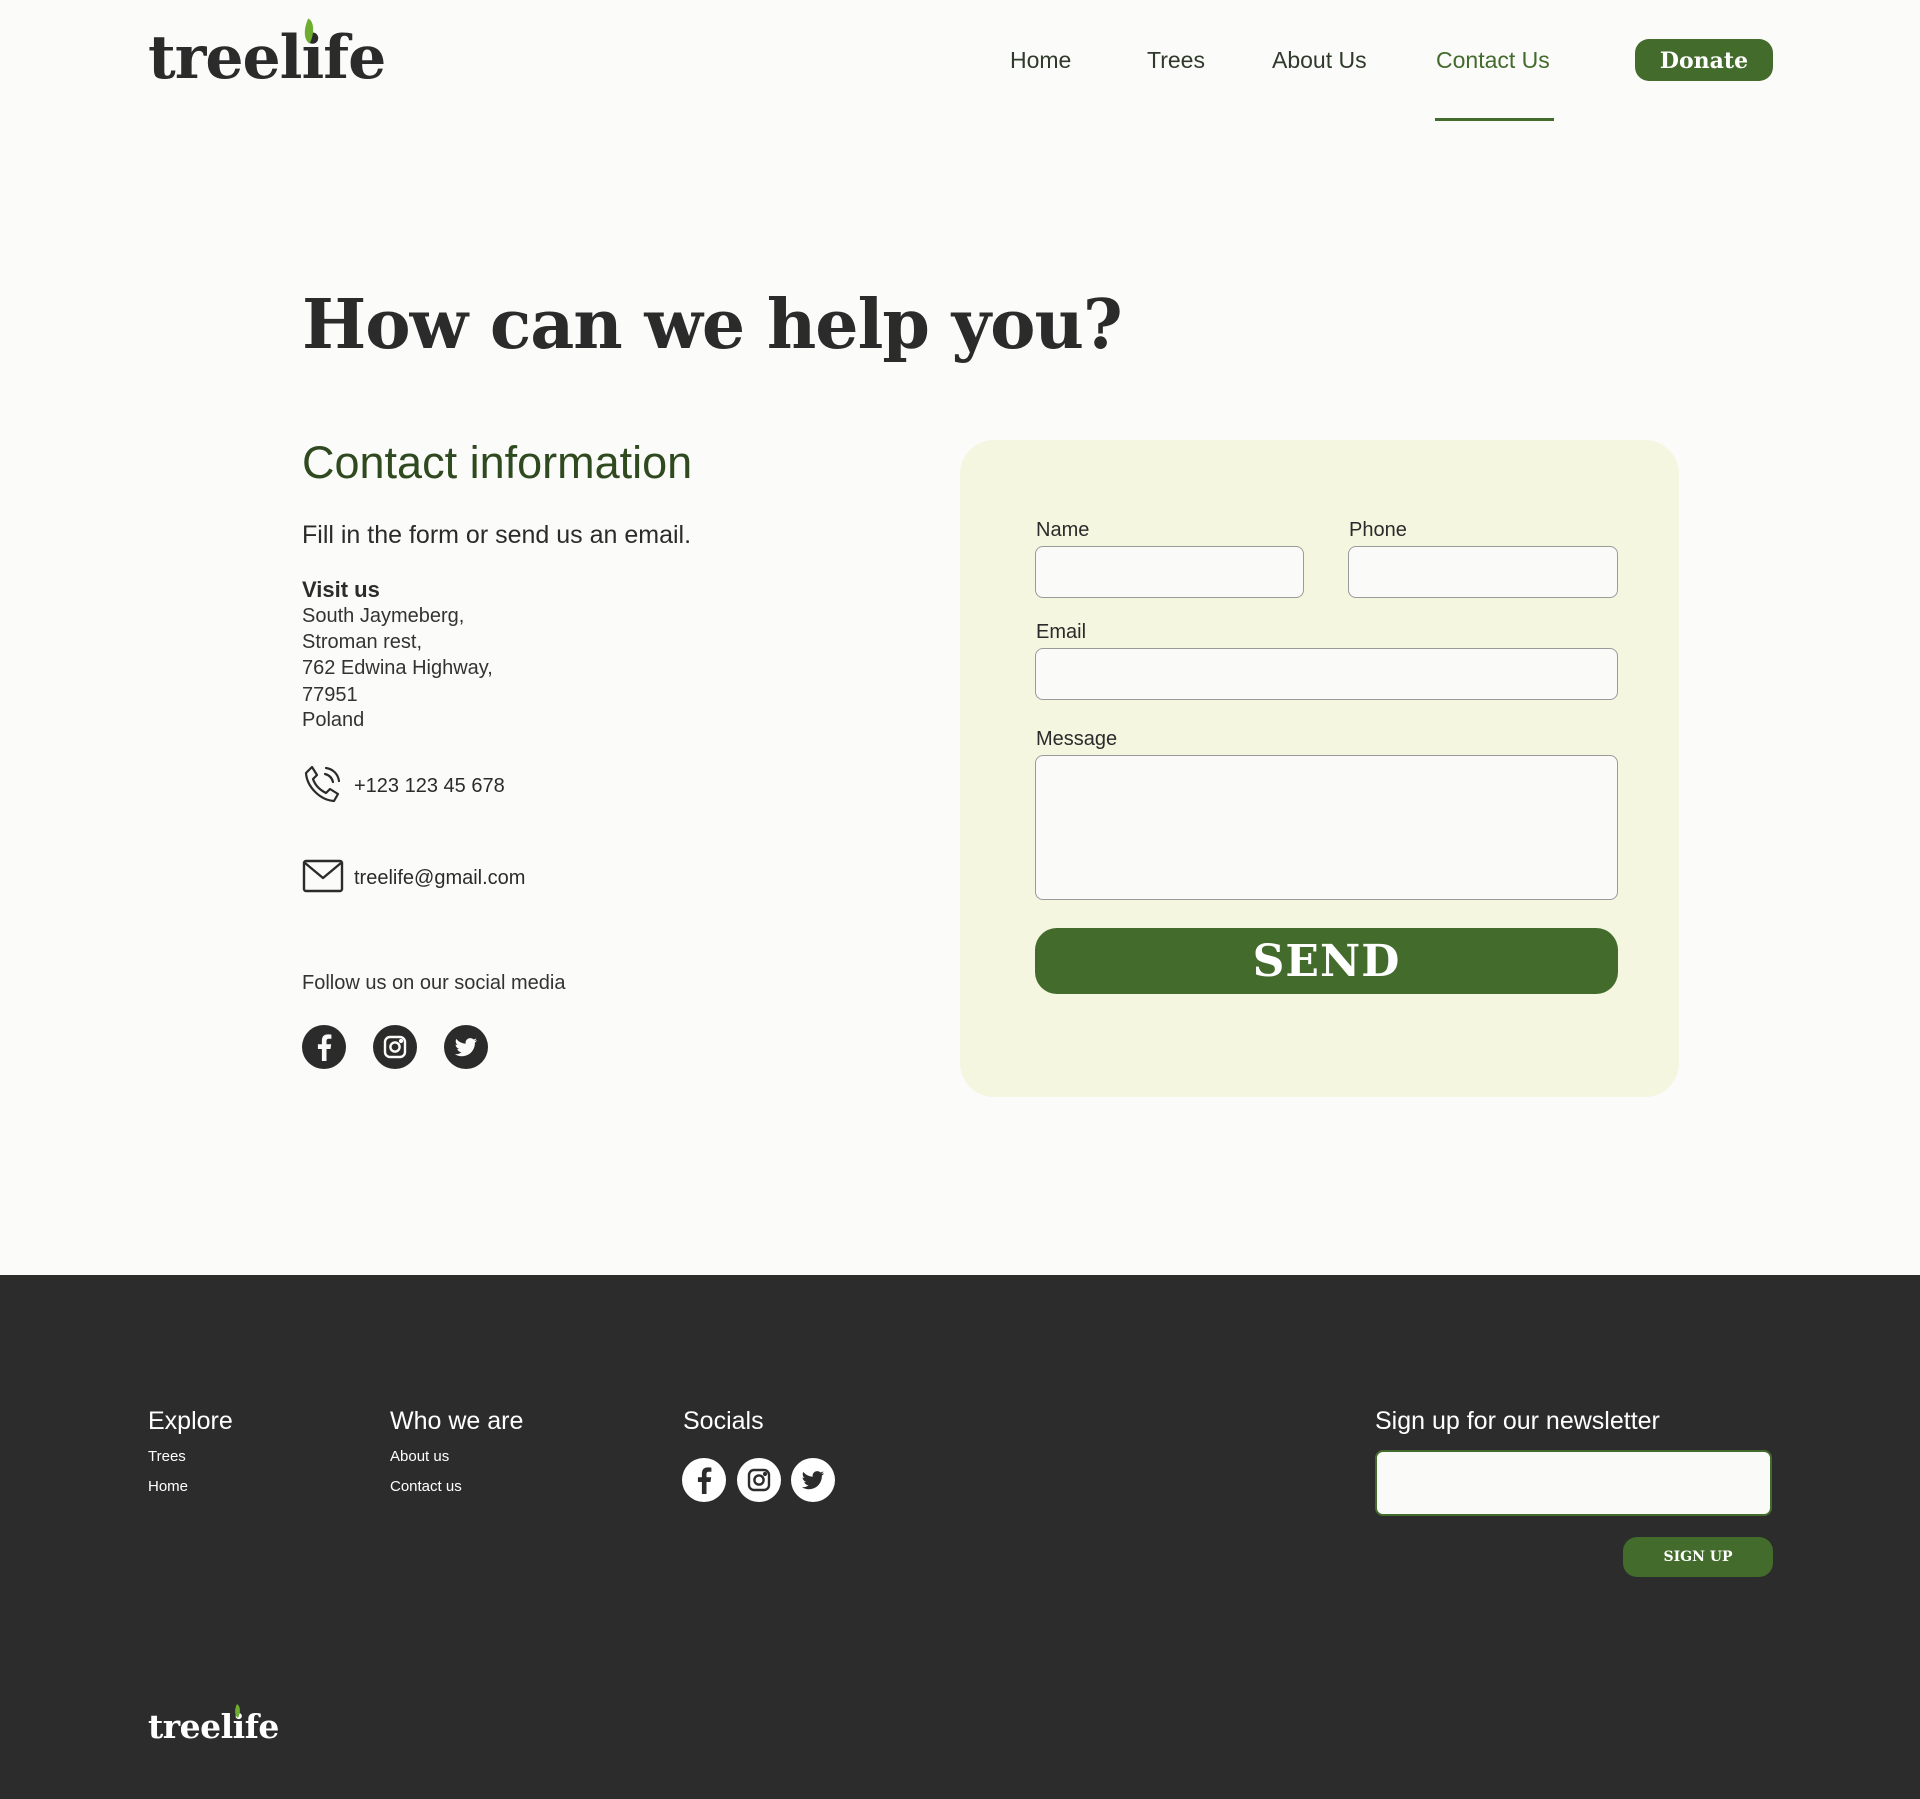 Image resolution: width=1920 pixels, height=1799 pixels. Describe the element at coordinates (1573, 1483) in the screenshot. I see `newsletter-email-input` at that location.